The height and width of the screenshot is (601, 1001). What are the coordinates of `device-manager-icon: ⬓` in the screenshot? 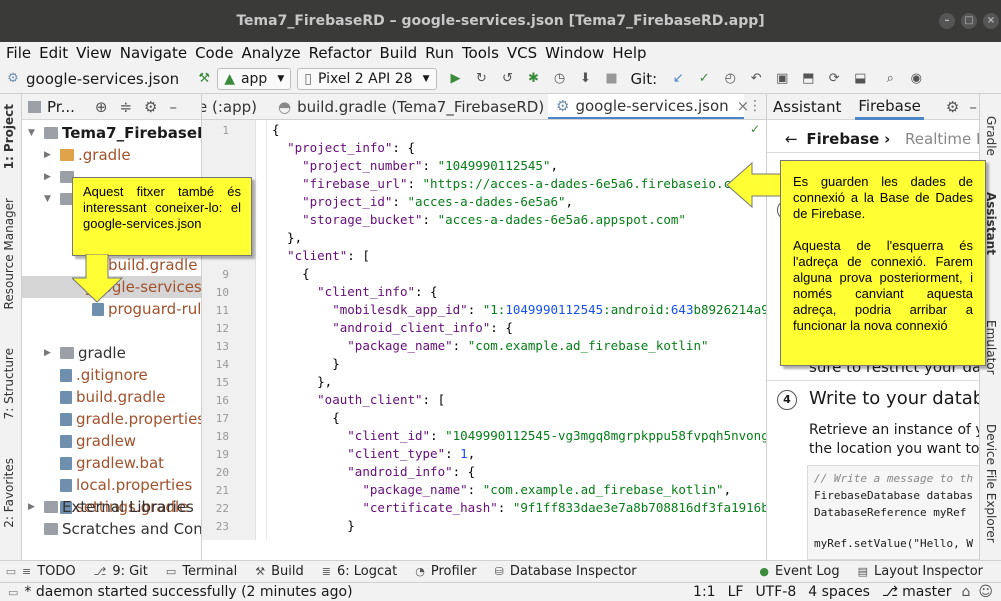 It's located at (860, 79).